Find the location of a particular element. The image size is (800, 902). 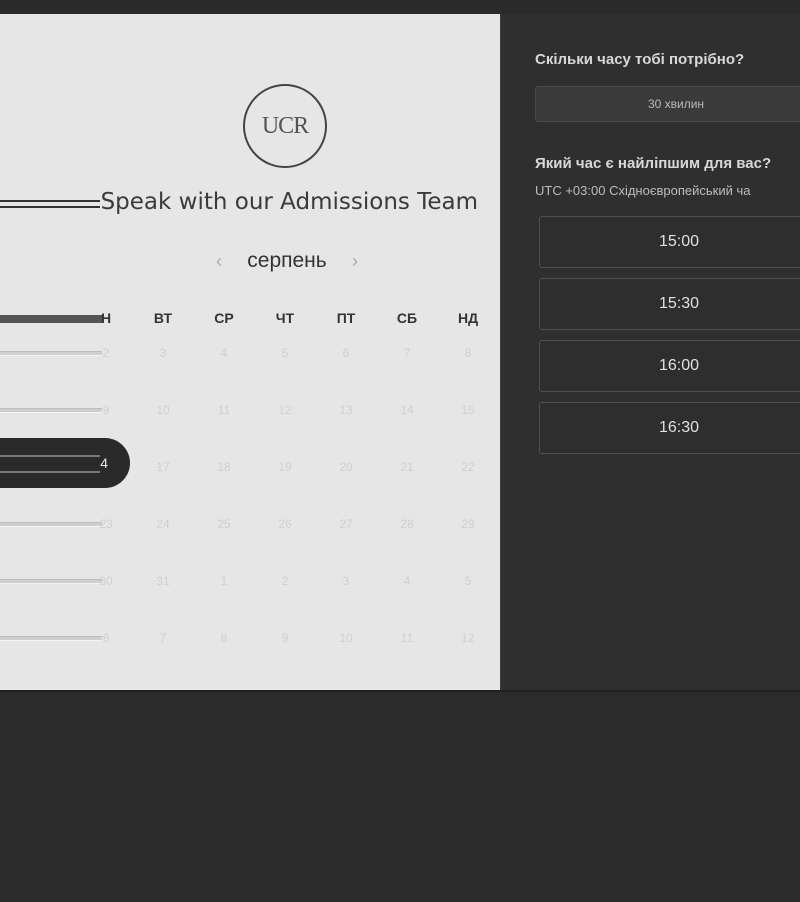

selected-day-number: 4 is located at coordinates (104, 463).